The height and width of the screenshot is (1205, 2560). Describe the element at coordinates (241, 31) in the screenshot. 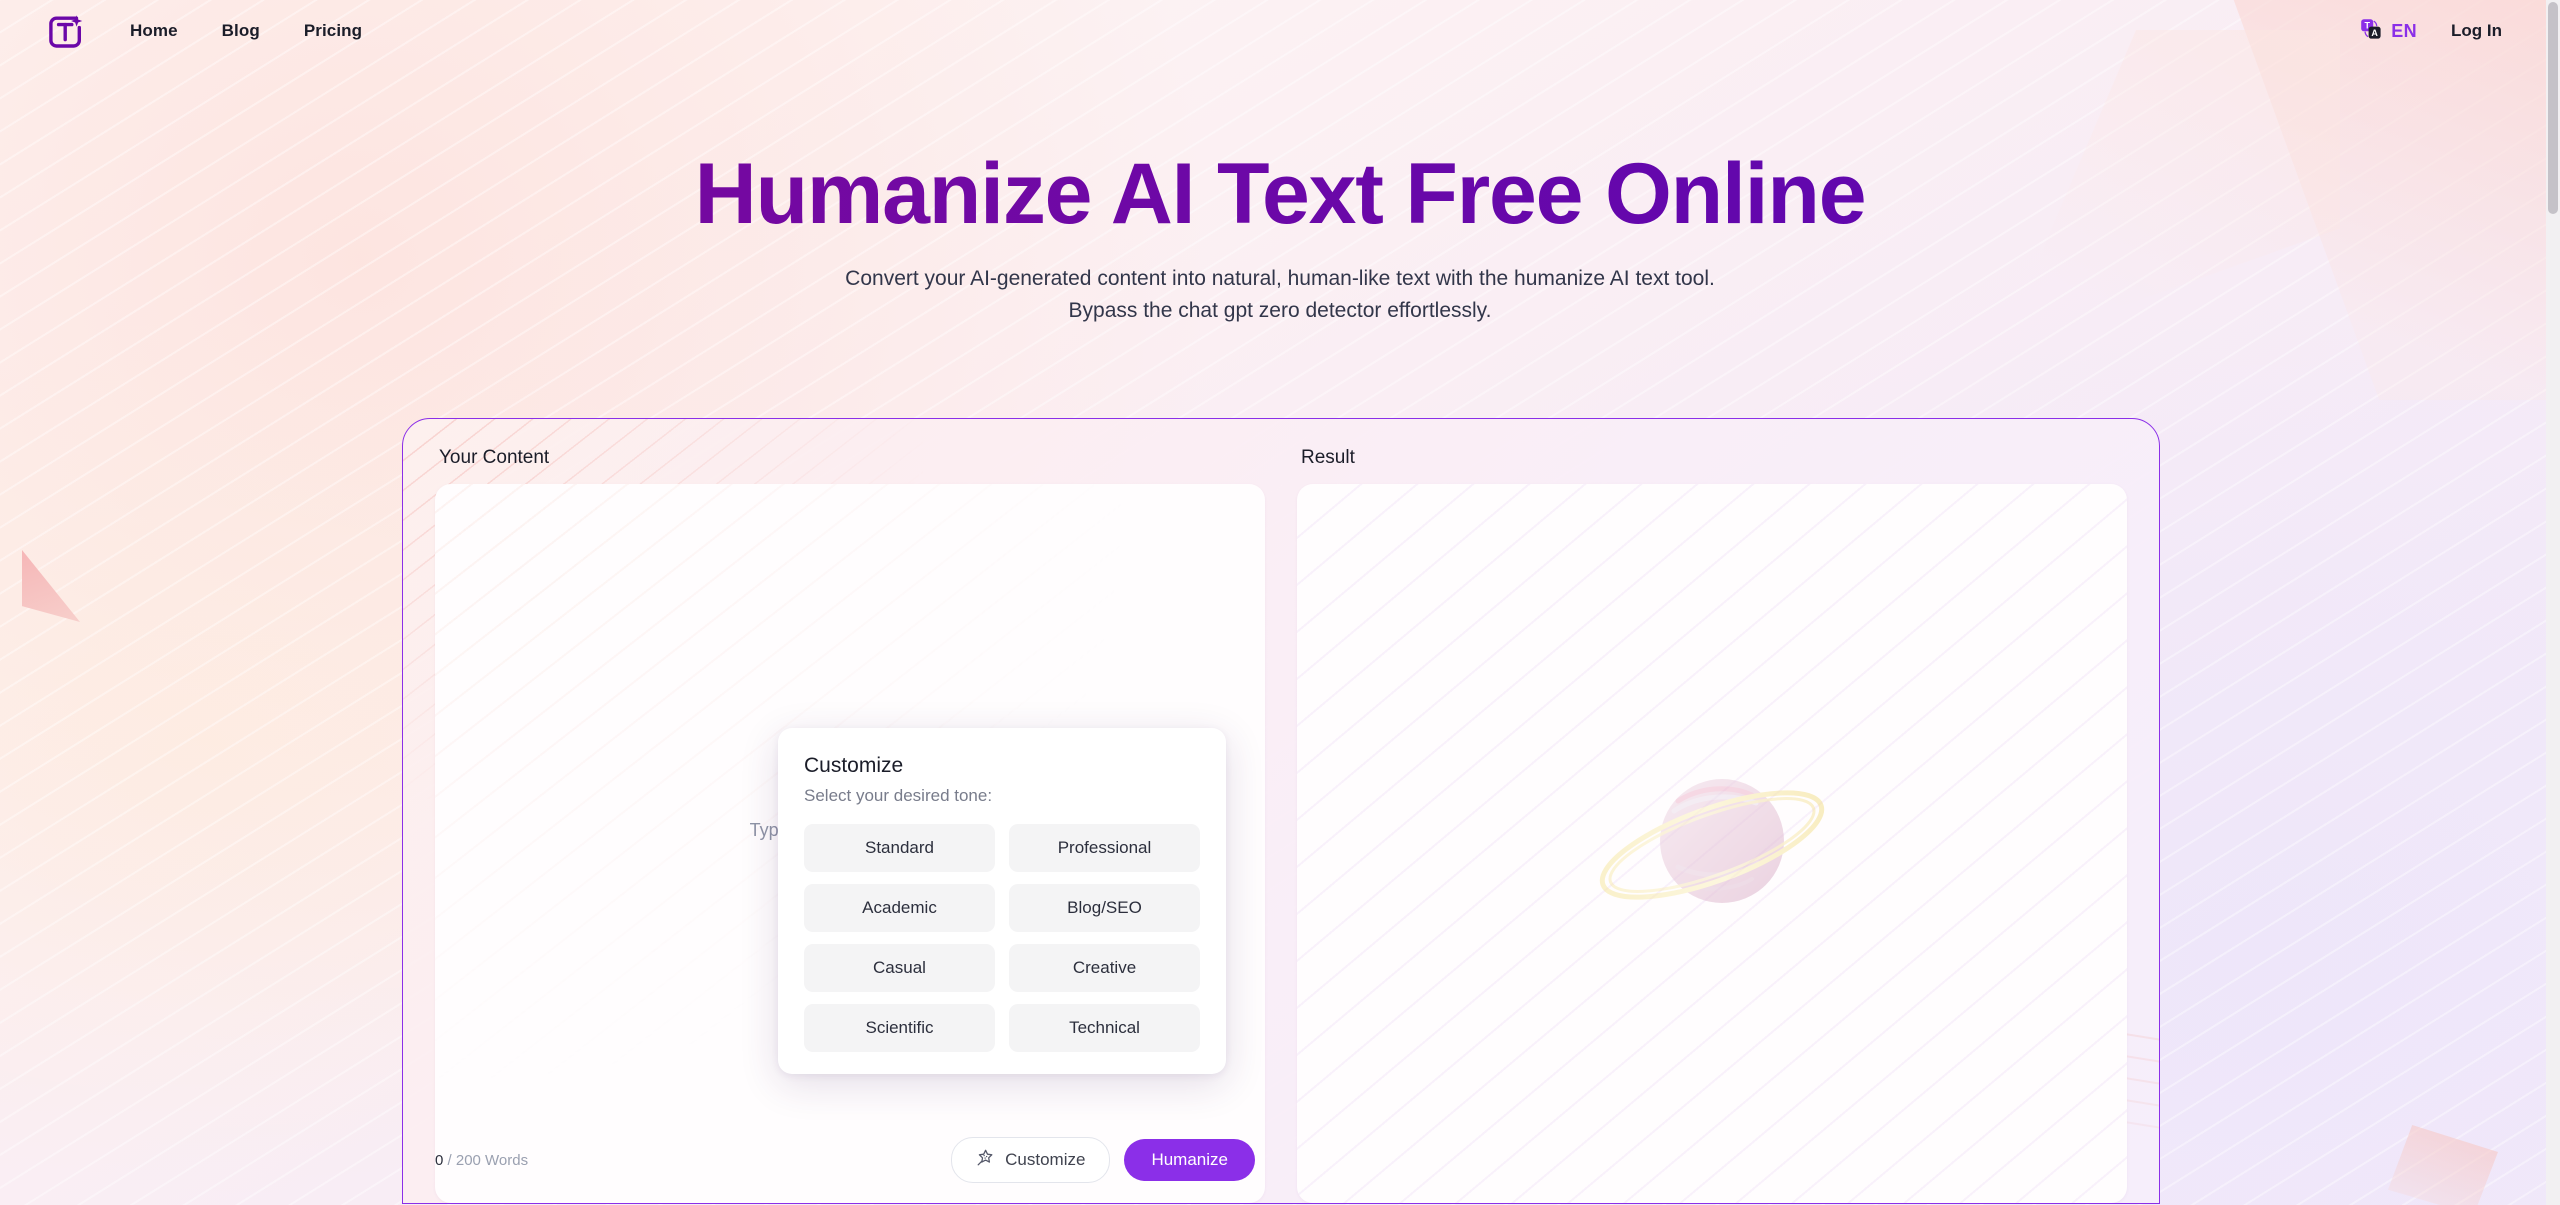

I see `nav-item-blog: Blog` at that location.